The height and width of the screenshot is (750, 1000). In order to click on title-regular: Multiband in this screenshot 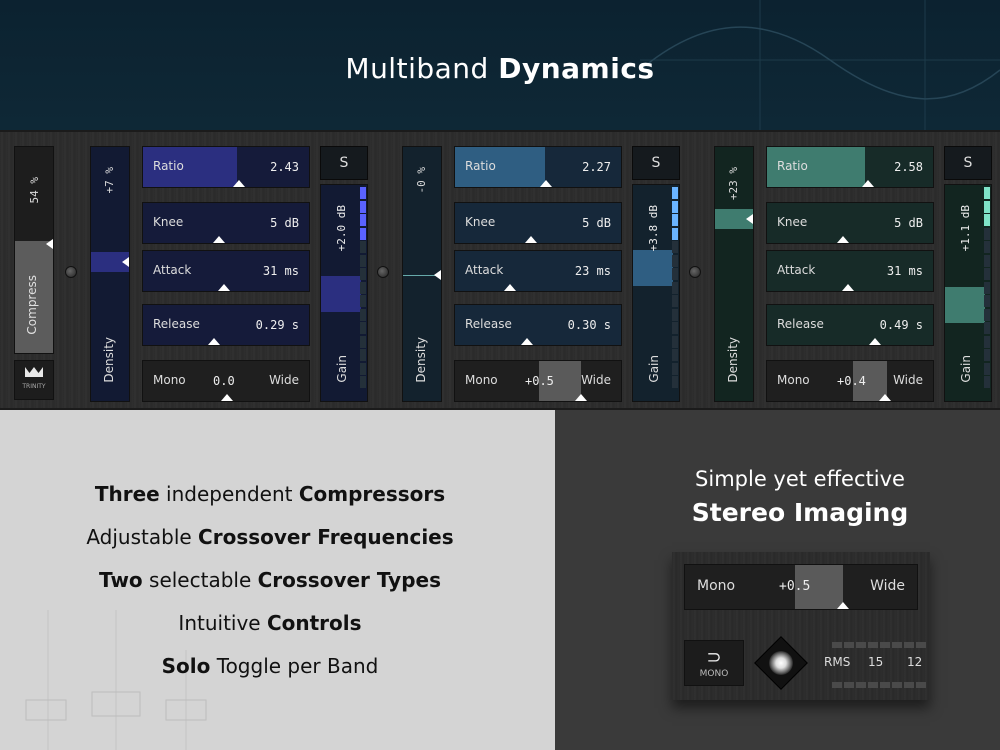, I will do `click(417, 68)`.